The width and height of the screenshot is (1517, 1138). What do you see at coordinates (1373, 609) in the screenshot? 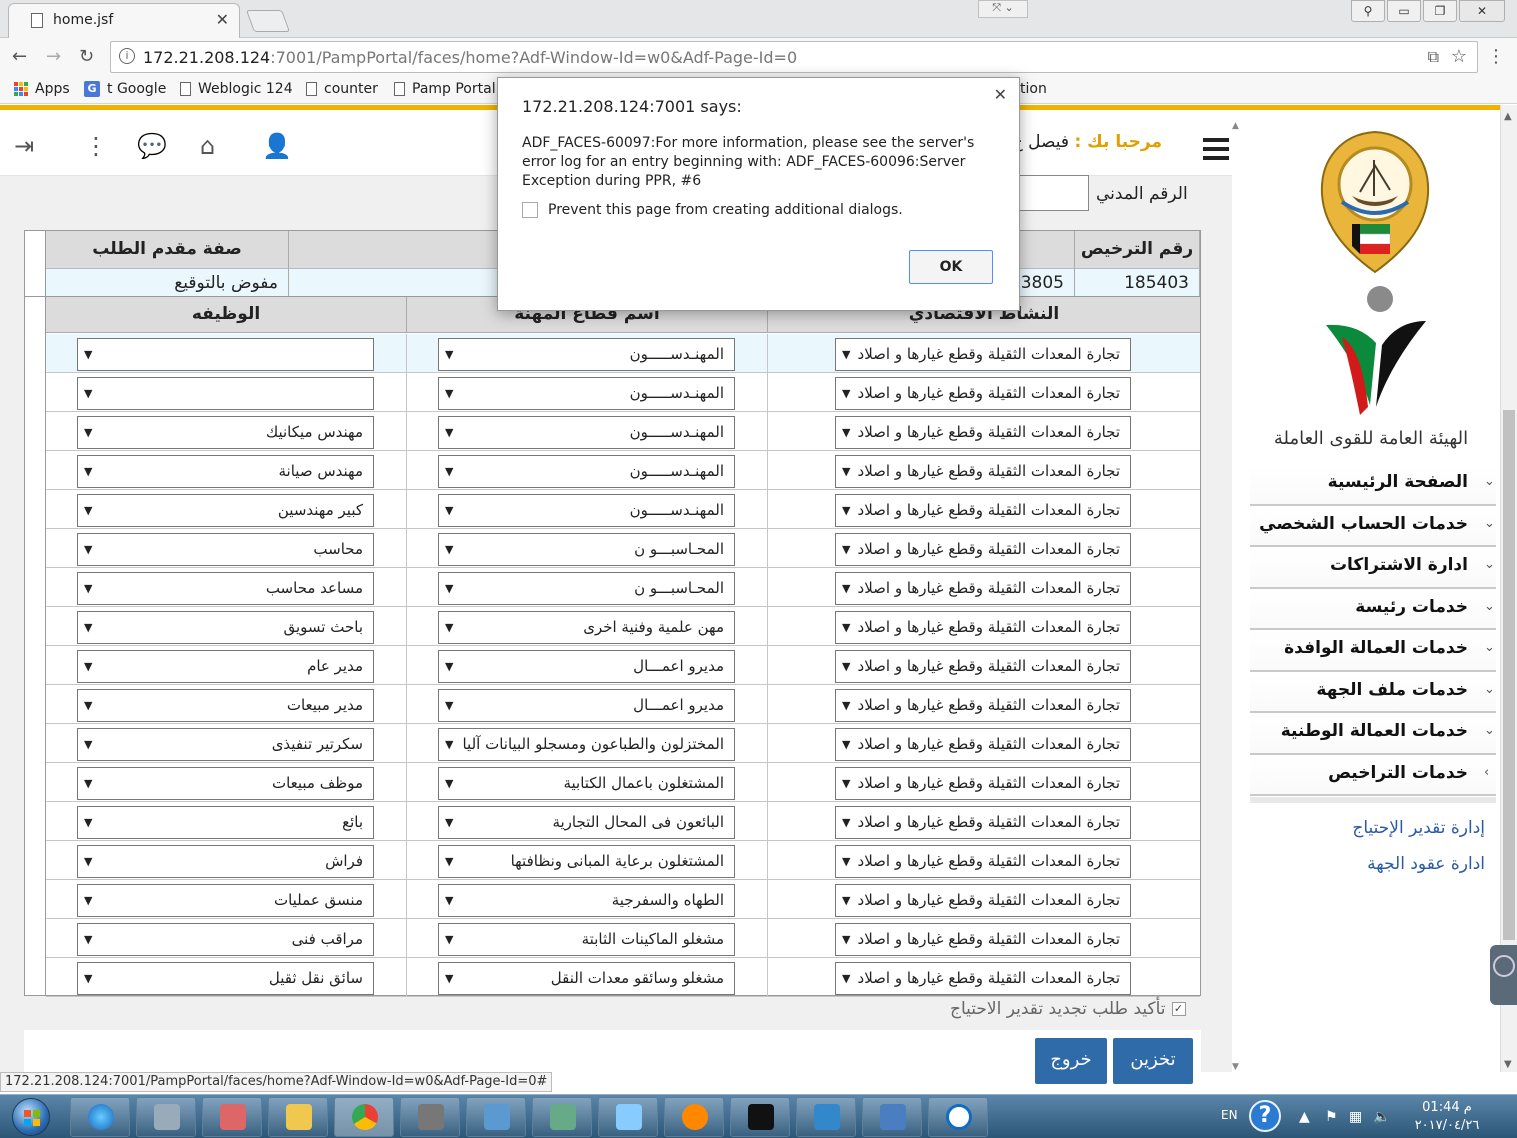
I see `sidebar-item-3: خدمات رئيسة ⌄` at bounding box center [1373, 609].